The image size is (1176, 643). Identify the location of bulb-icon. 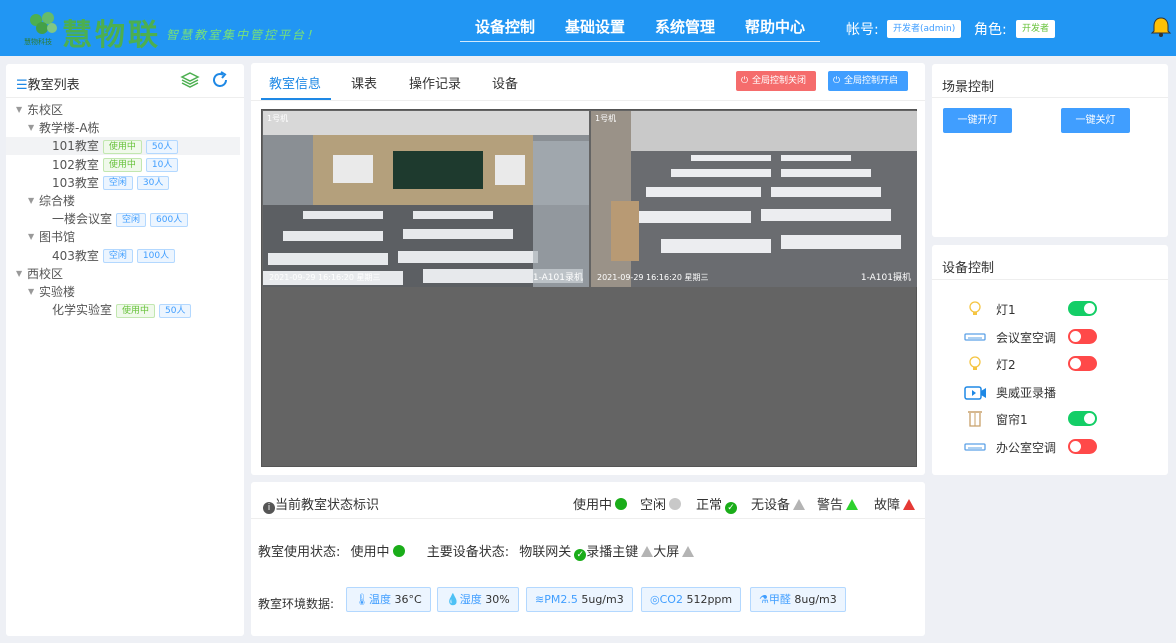
(975, 309).